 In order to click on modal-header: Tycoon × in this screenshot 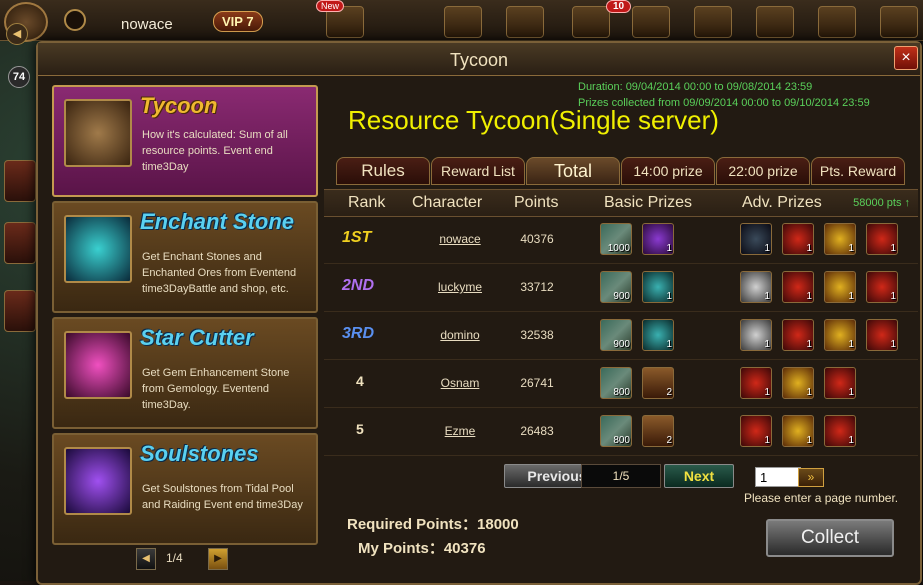, I will do `click(479, 59)`.